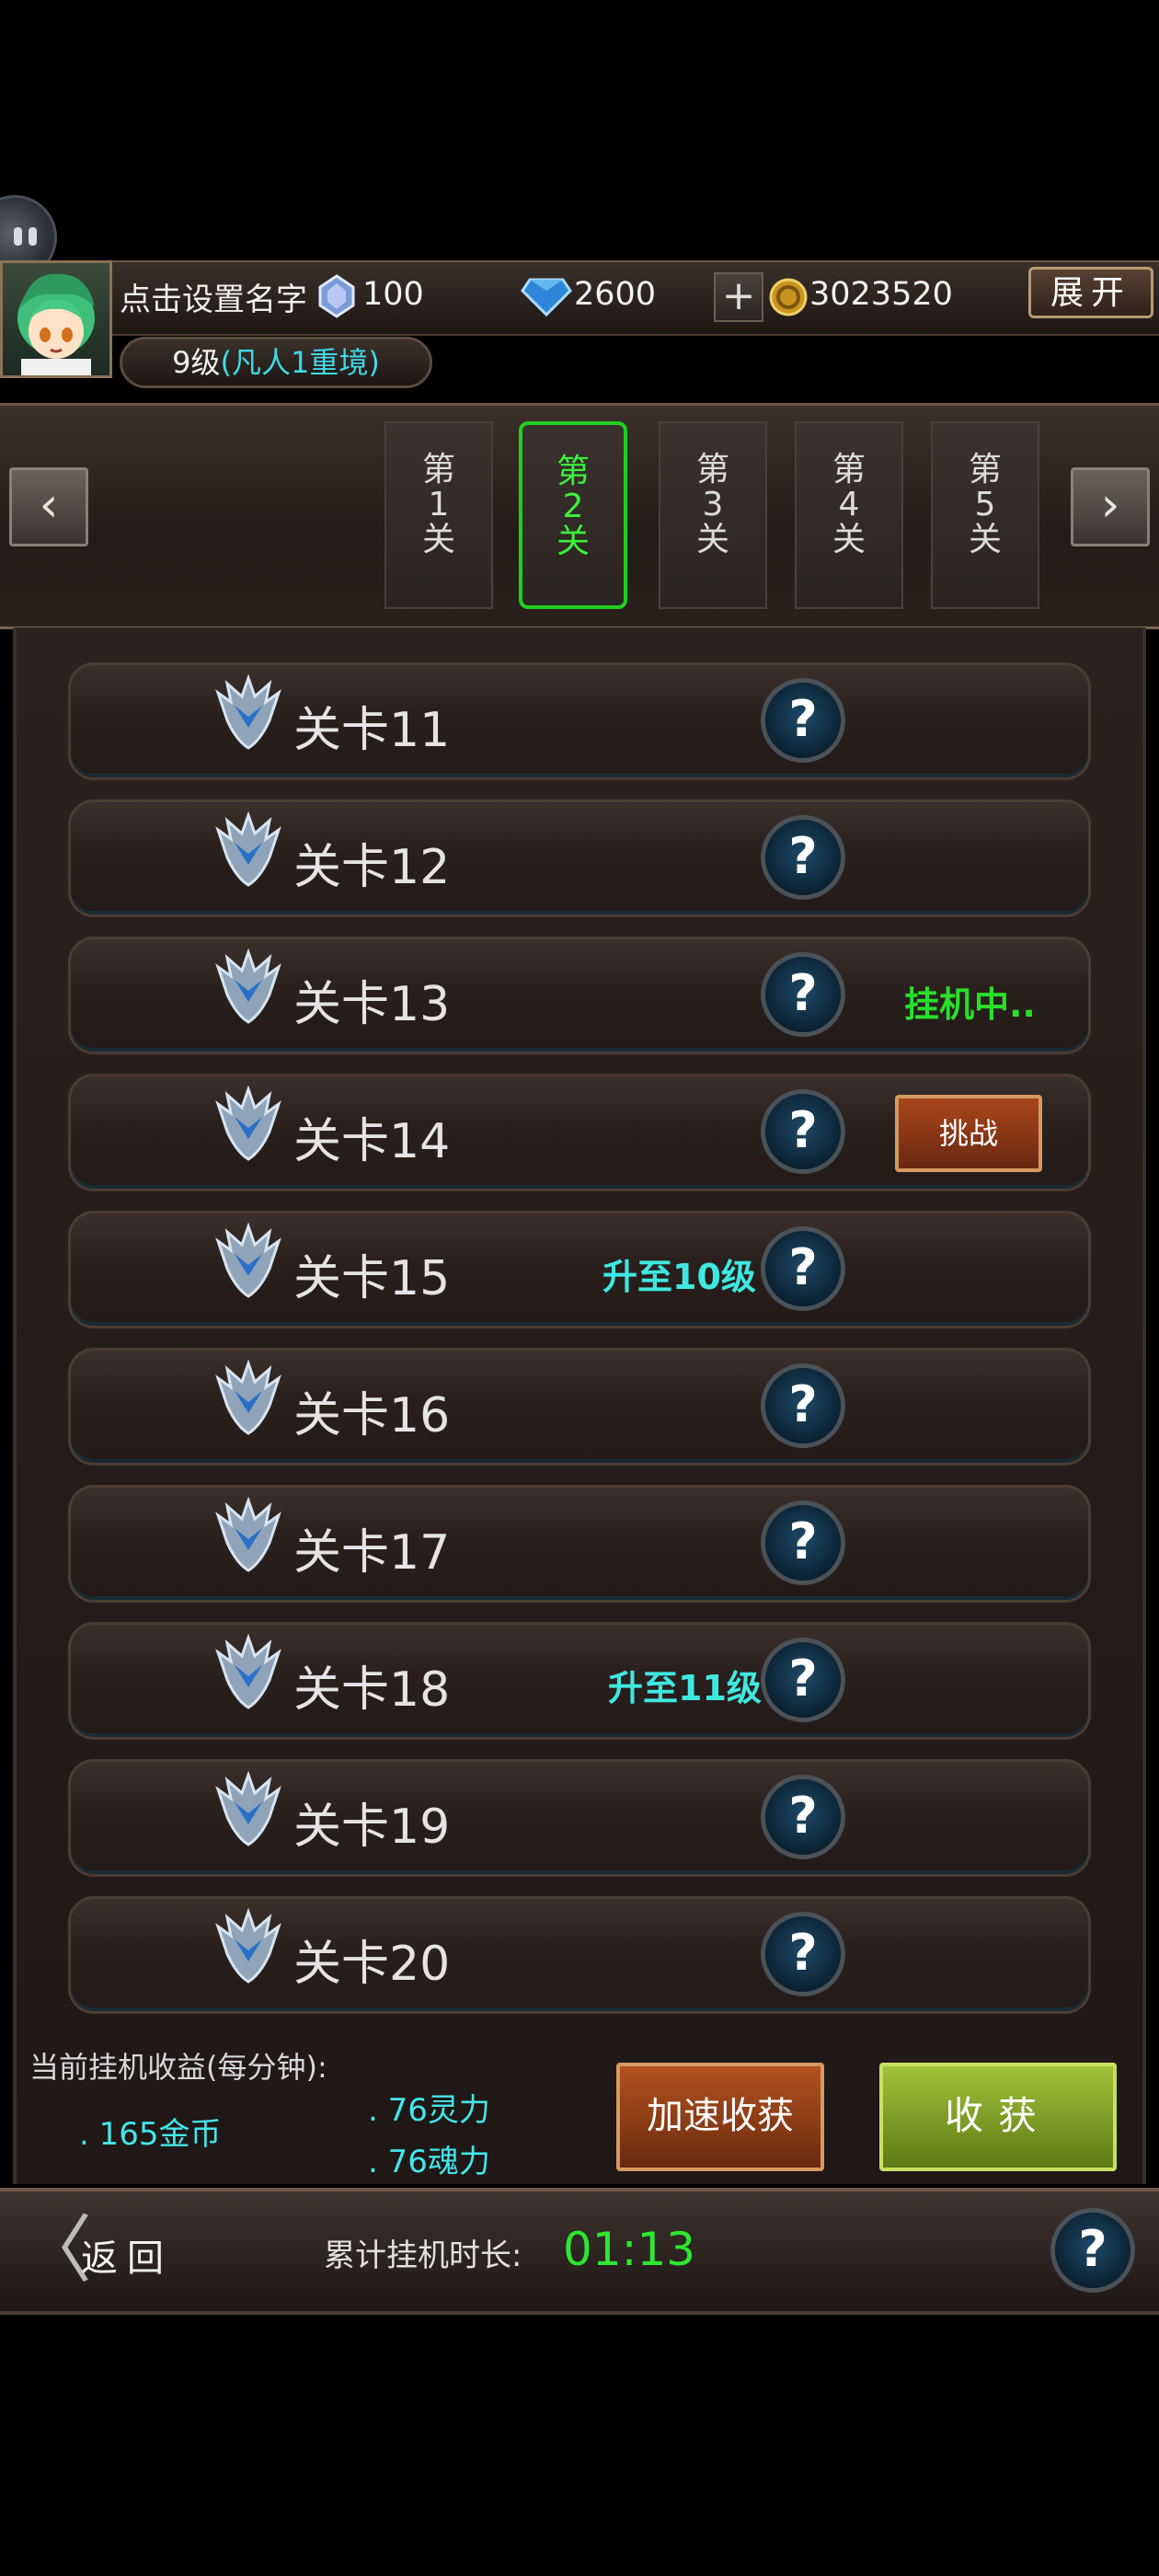 The image size is (1159, 2576). I want to click on stage-row: 关卡15 升至10级 ?, so click(579, 1269).